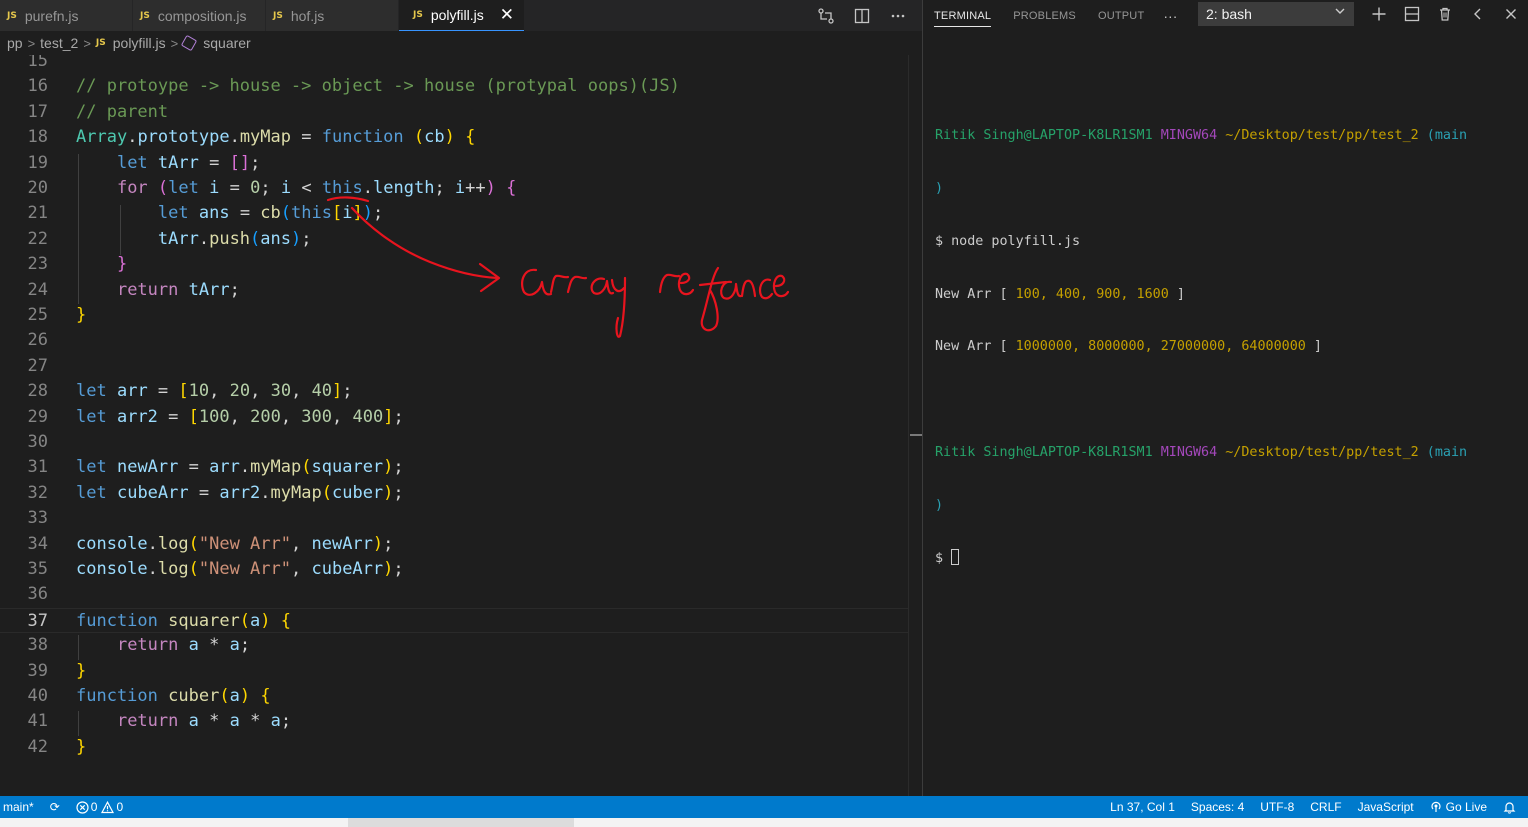 This screenshot has height=827, width=1528. Describe the element at coordinates (15, 43) in the screenshot. I see `breadcrumb-folder-pp: pp` at that location.